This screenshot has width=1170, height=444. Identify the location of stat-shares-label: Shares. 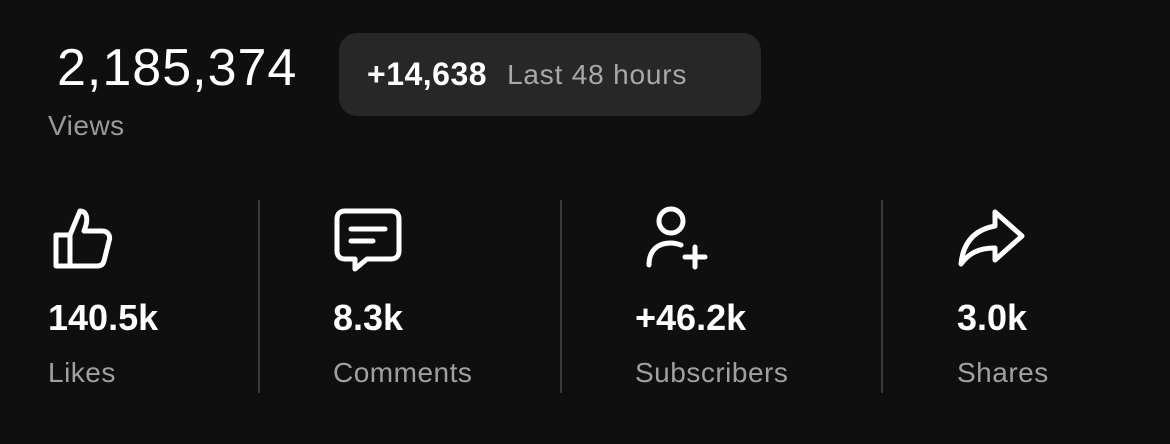
(1003, 372).